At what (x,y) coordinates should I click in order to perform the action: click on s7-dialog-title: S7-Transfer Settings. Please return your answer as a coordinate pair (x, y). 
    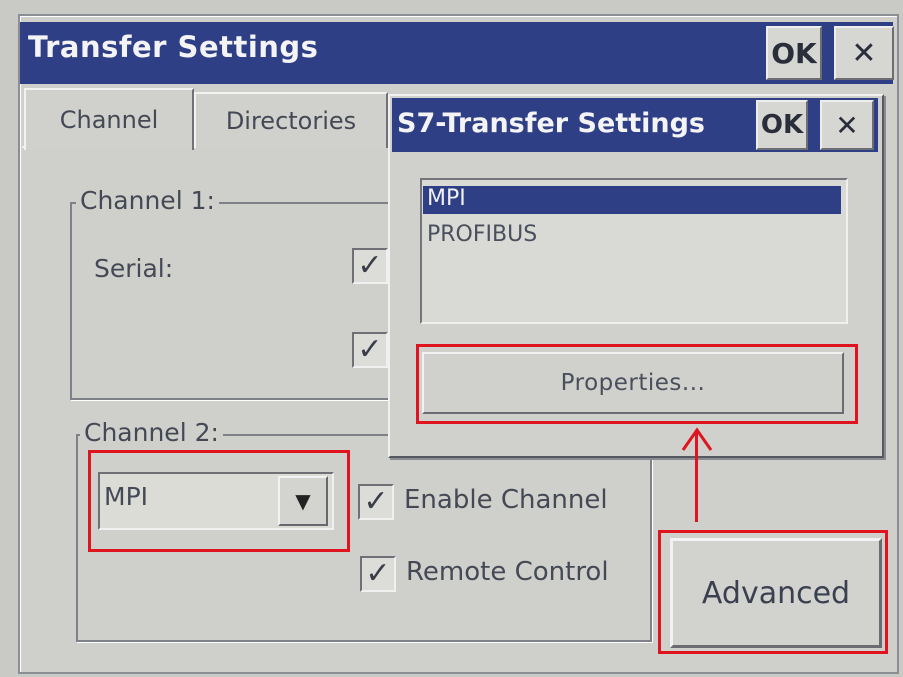
    Looking at the image, I should click on (551, 123).